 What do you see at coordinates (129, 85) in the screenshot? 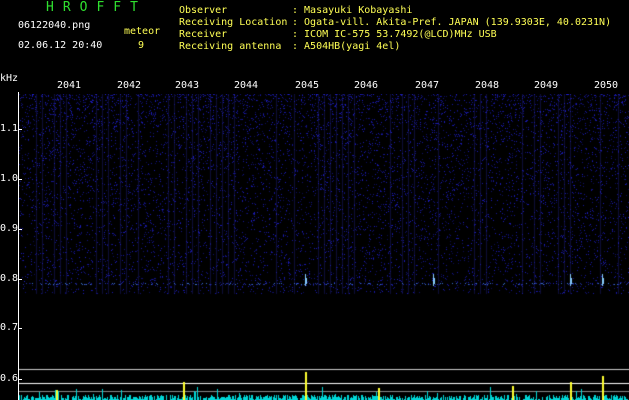
I see `x-tick-label: 2042` at bounding box center [129, 85].